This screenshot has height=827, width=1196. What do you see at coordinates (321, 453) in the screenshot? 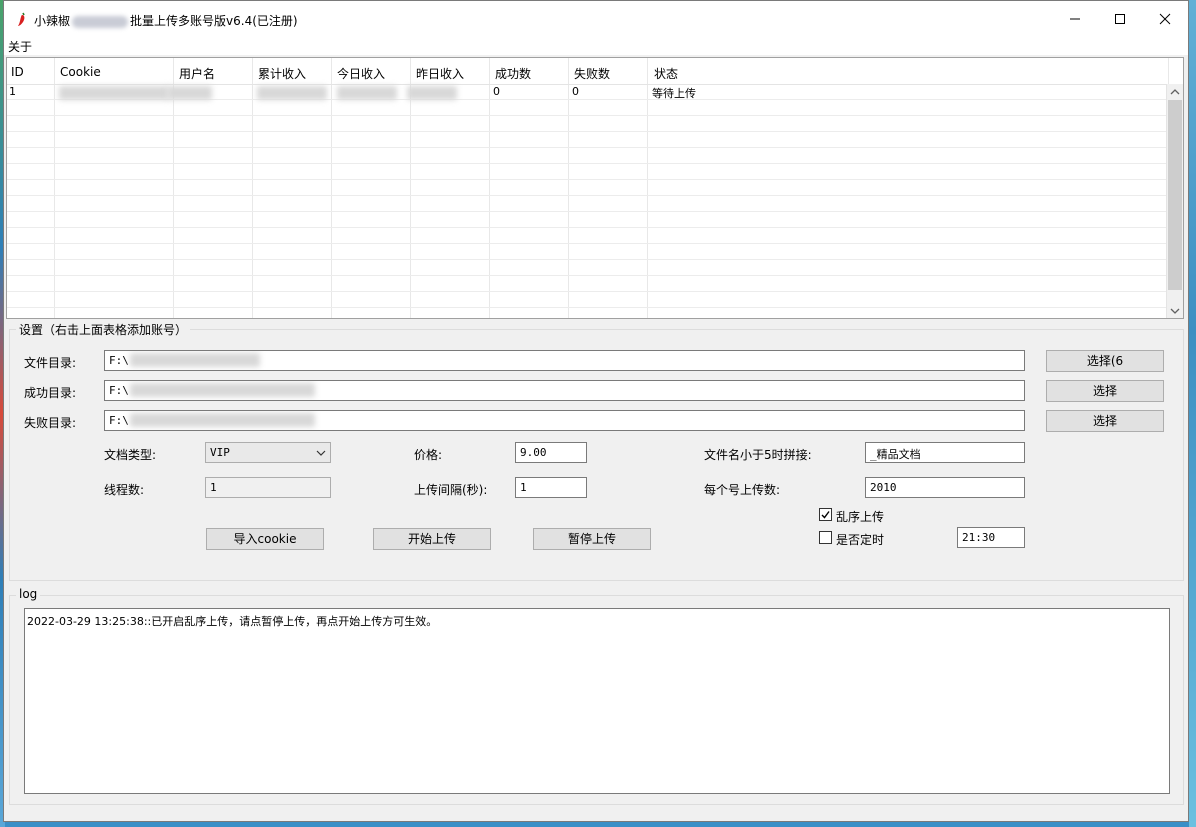
I see `chevron-down-icon` at bounding box center [321, 453].